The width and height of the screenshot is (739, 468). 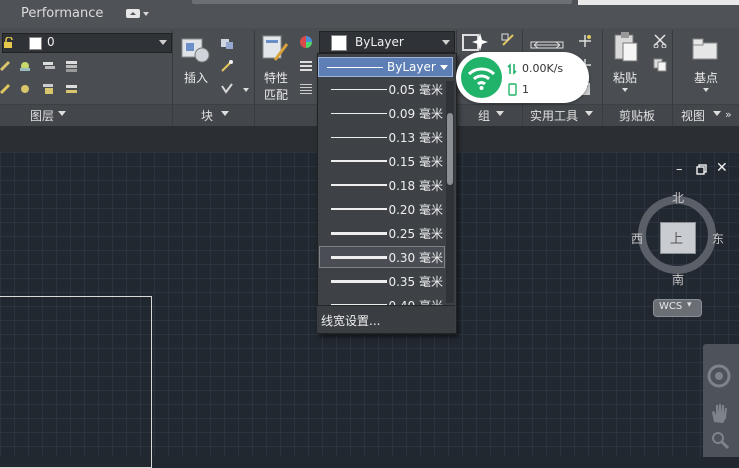 What do you see at coordinates (415, 186) in the screenshot?
I see `lineweight-item-label: 0.18 毫米` at bounding box center [415, 186].